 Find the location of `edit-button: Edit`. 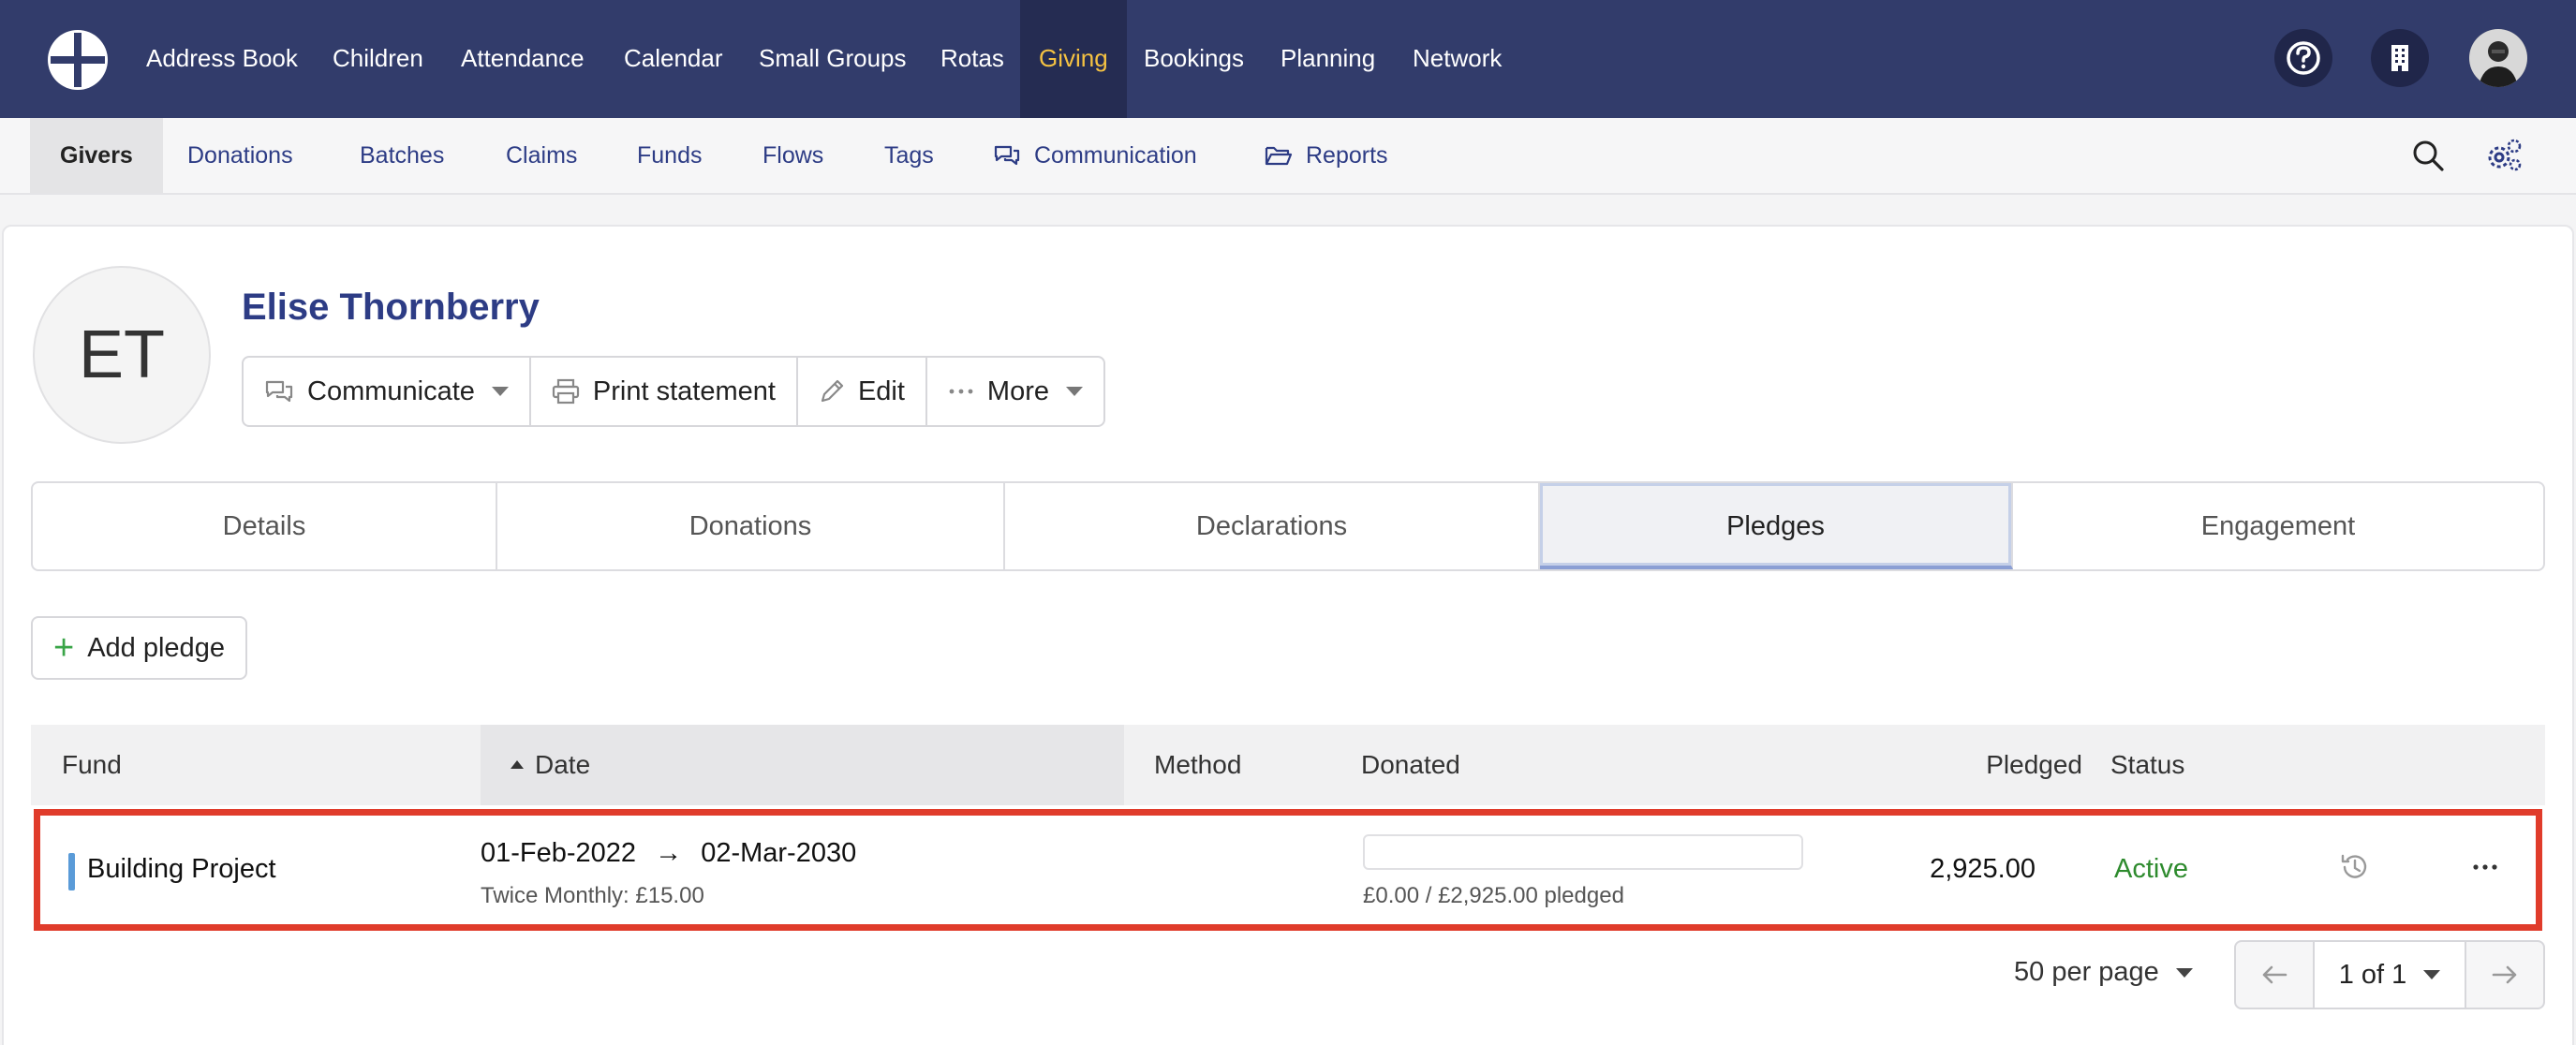

edit-button: Edit is located at coordinates (862, 392).